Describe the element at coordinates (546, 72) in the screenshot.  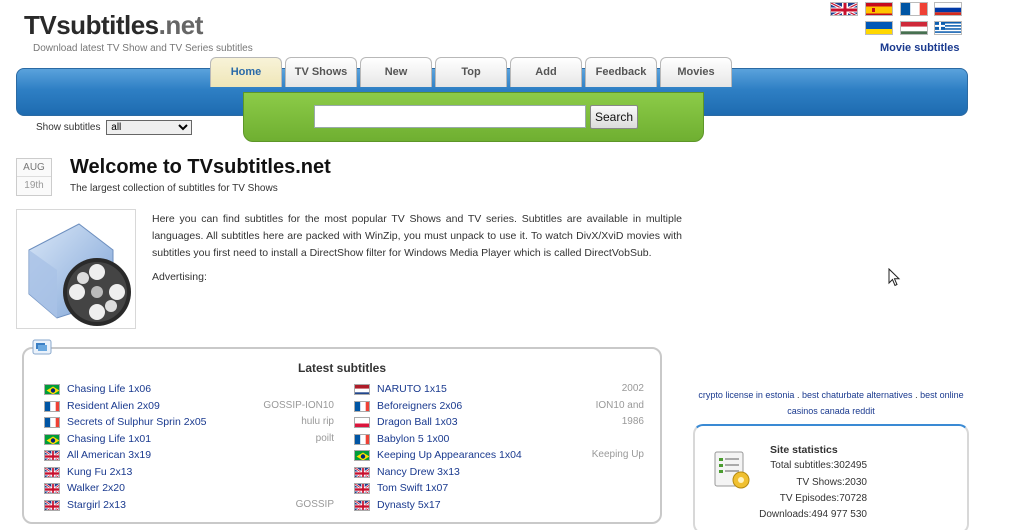
I see `tab-add: Add` at that location.